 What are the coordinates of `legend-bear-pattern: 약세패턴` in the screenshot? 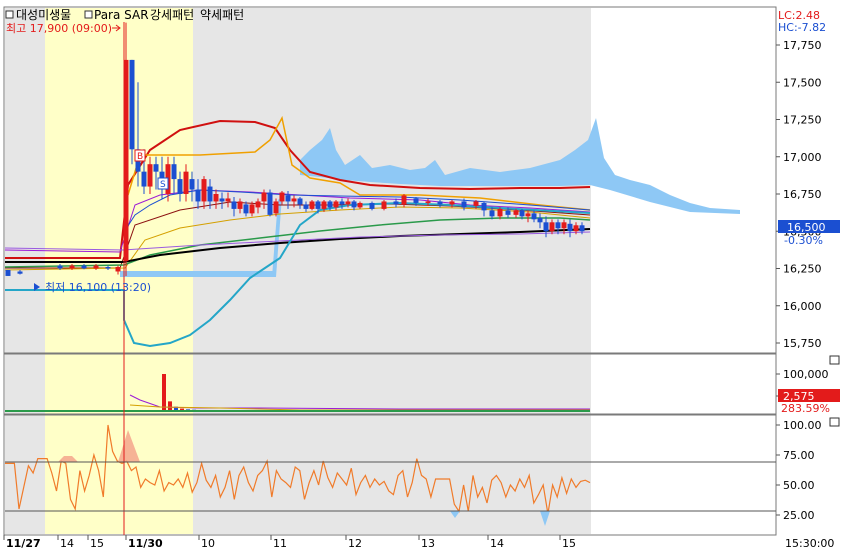 It's located at (222, 14).